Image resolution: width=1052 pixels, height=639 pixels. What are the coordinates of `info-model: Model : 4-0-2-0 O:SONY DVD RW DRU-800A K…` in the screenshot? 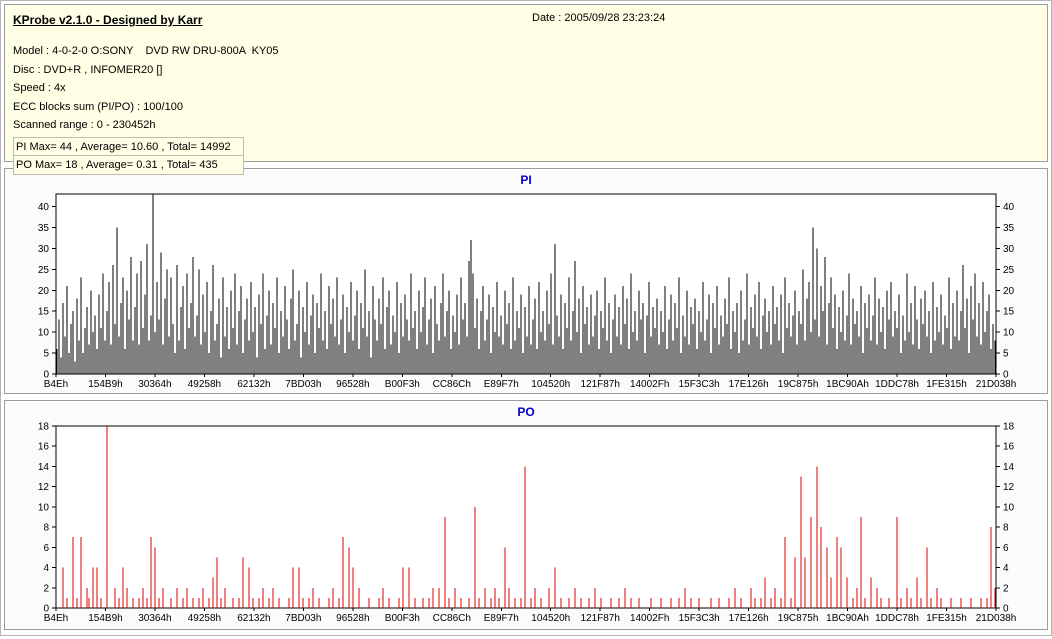 It's located at (146, 51).